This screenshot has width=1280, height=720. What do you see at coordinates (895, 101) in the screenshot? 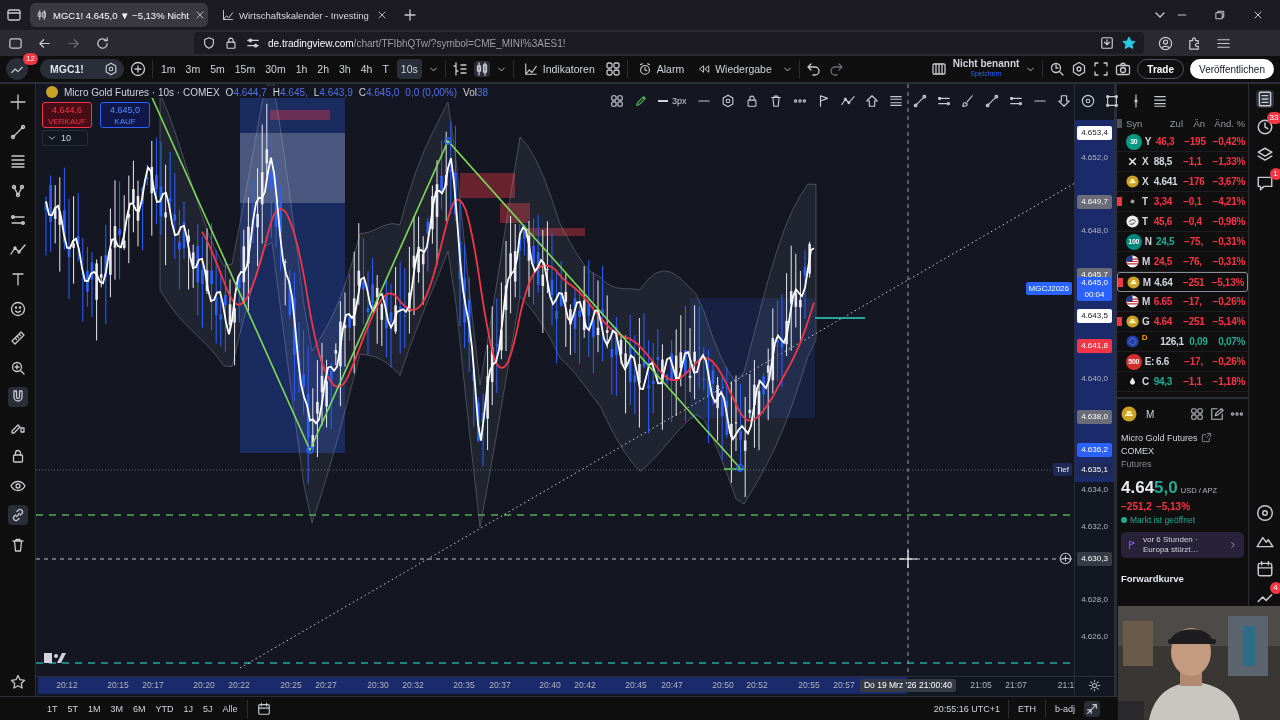
I see `lines-icon` at bounding box center [895, 101].